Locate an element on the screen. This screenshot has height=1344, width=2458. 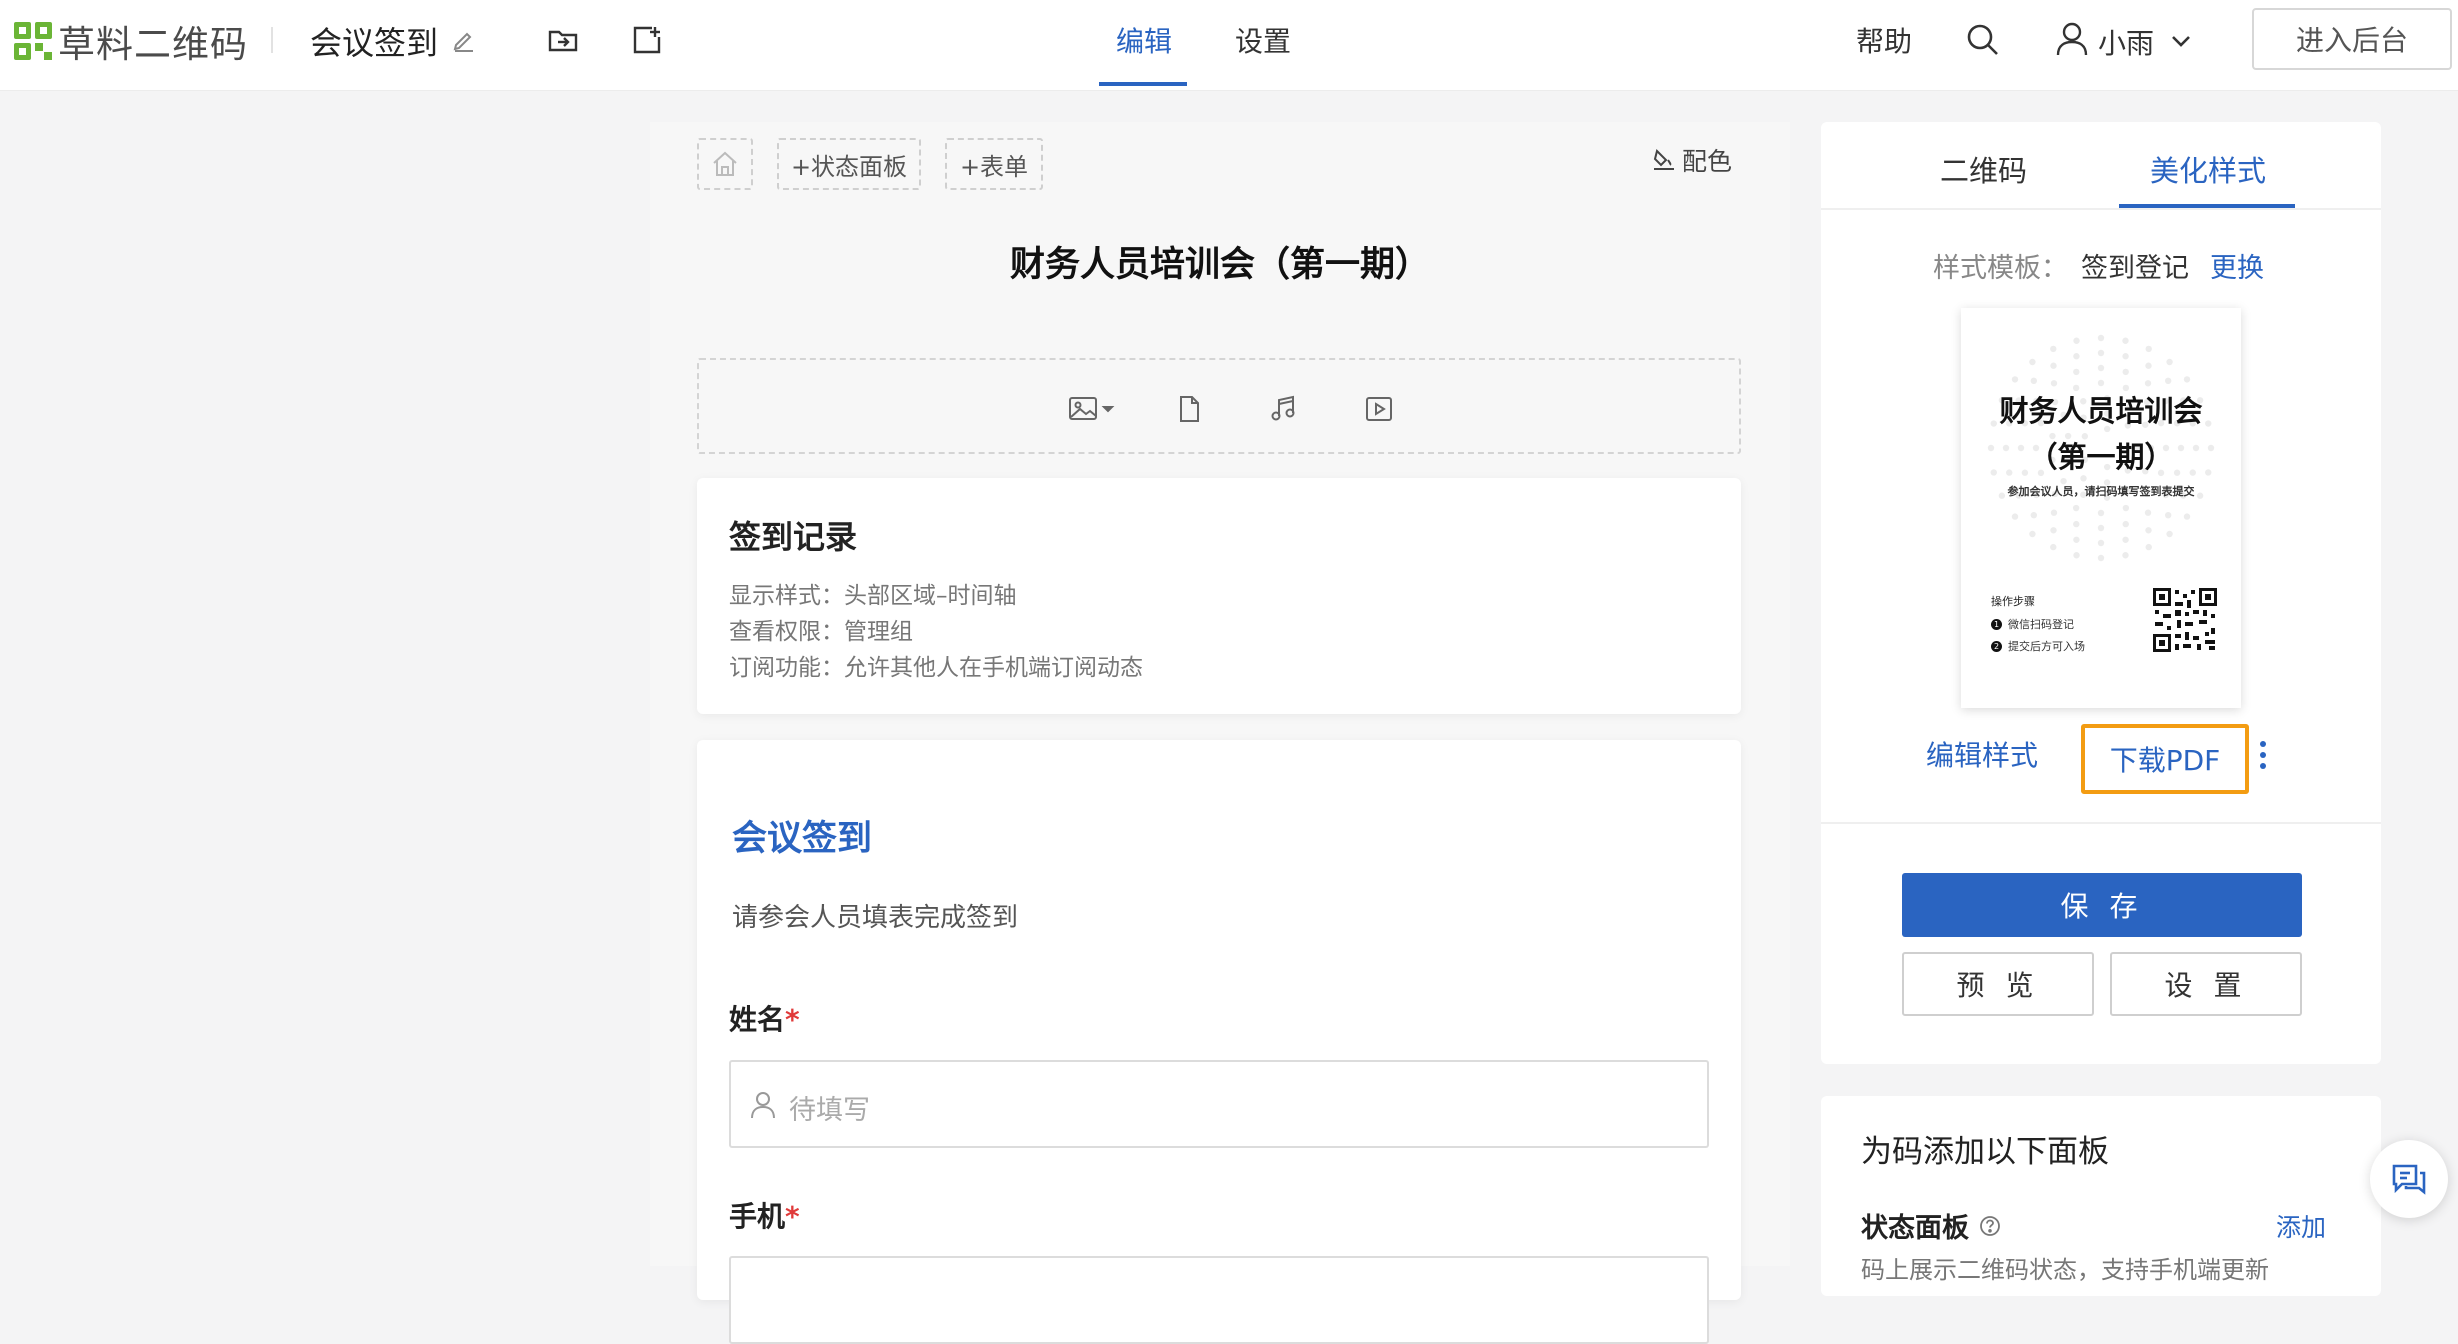
more-options-icon is located at coordinates (2263, 755).